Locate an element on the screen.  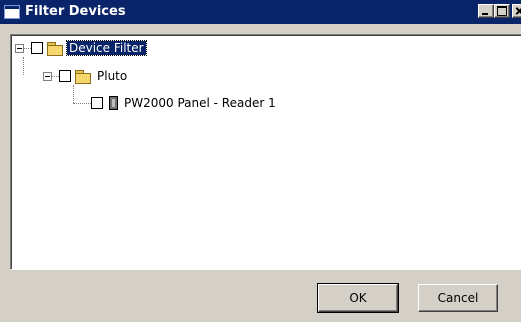
title-bar: Filter Devices is located at coordinates (260, 12).